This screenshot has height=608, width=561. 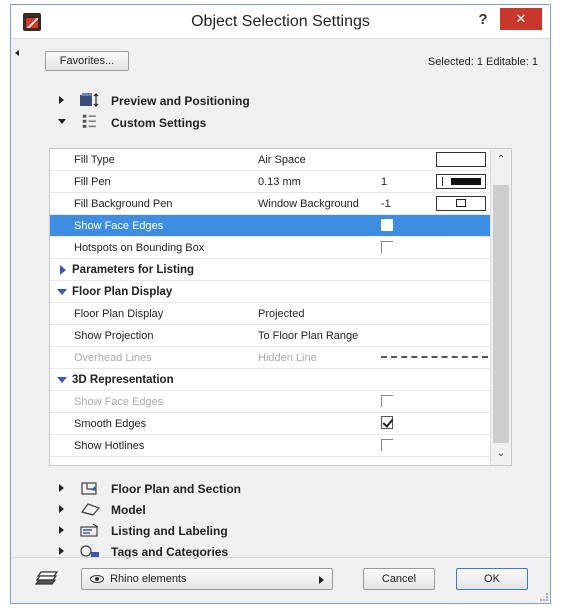 I want to click on close-button: ✕, so click(x=521, y=19).